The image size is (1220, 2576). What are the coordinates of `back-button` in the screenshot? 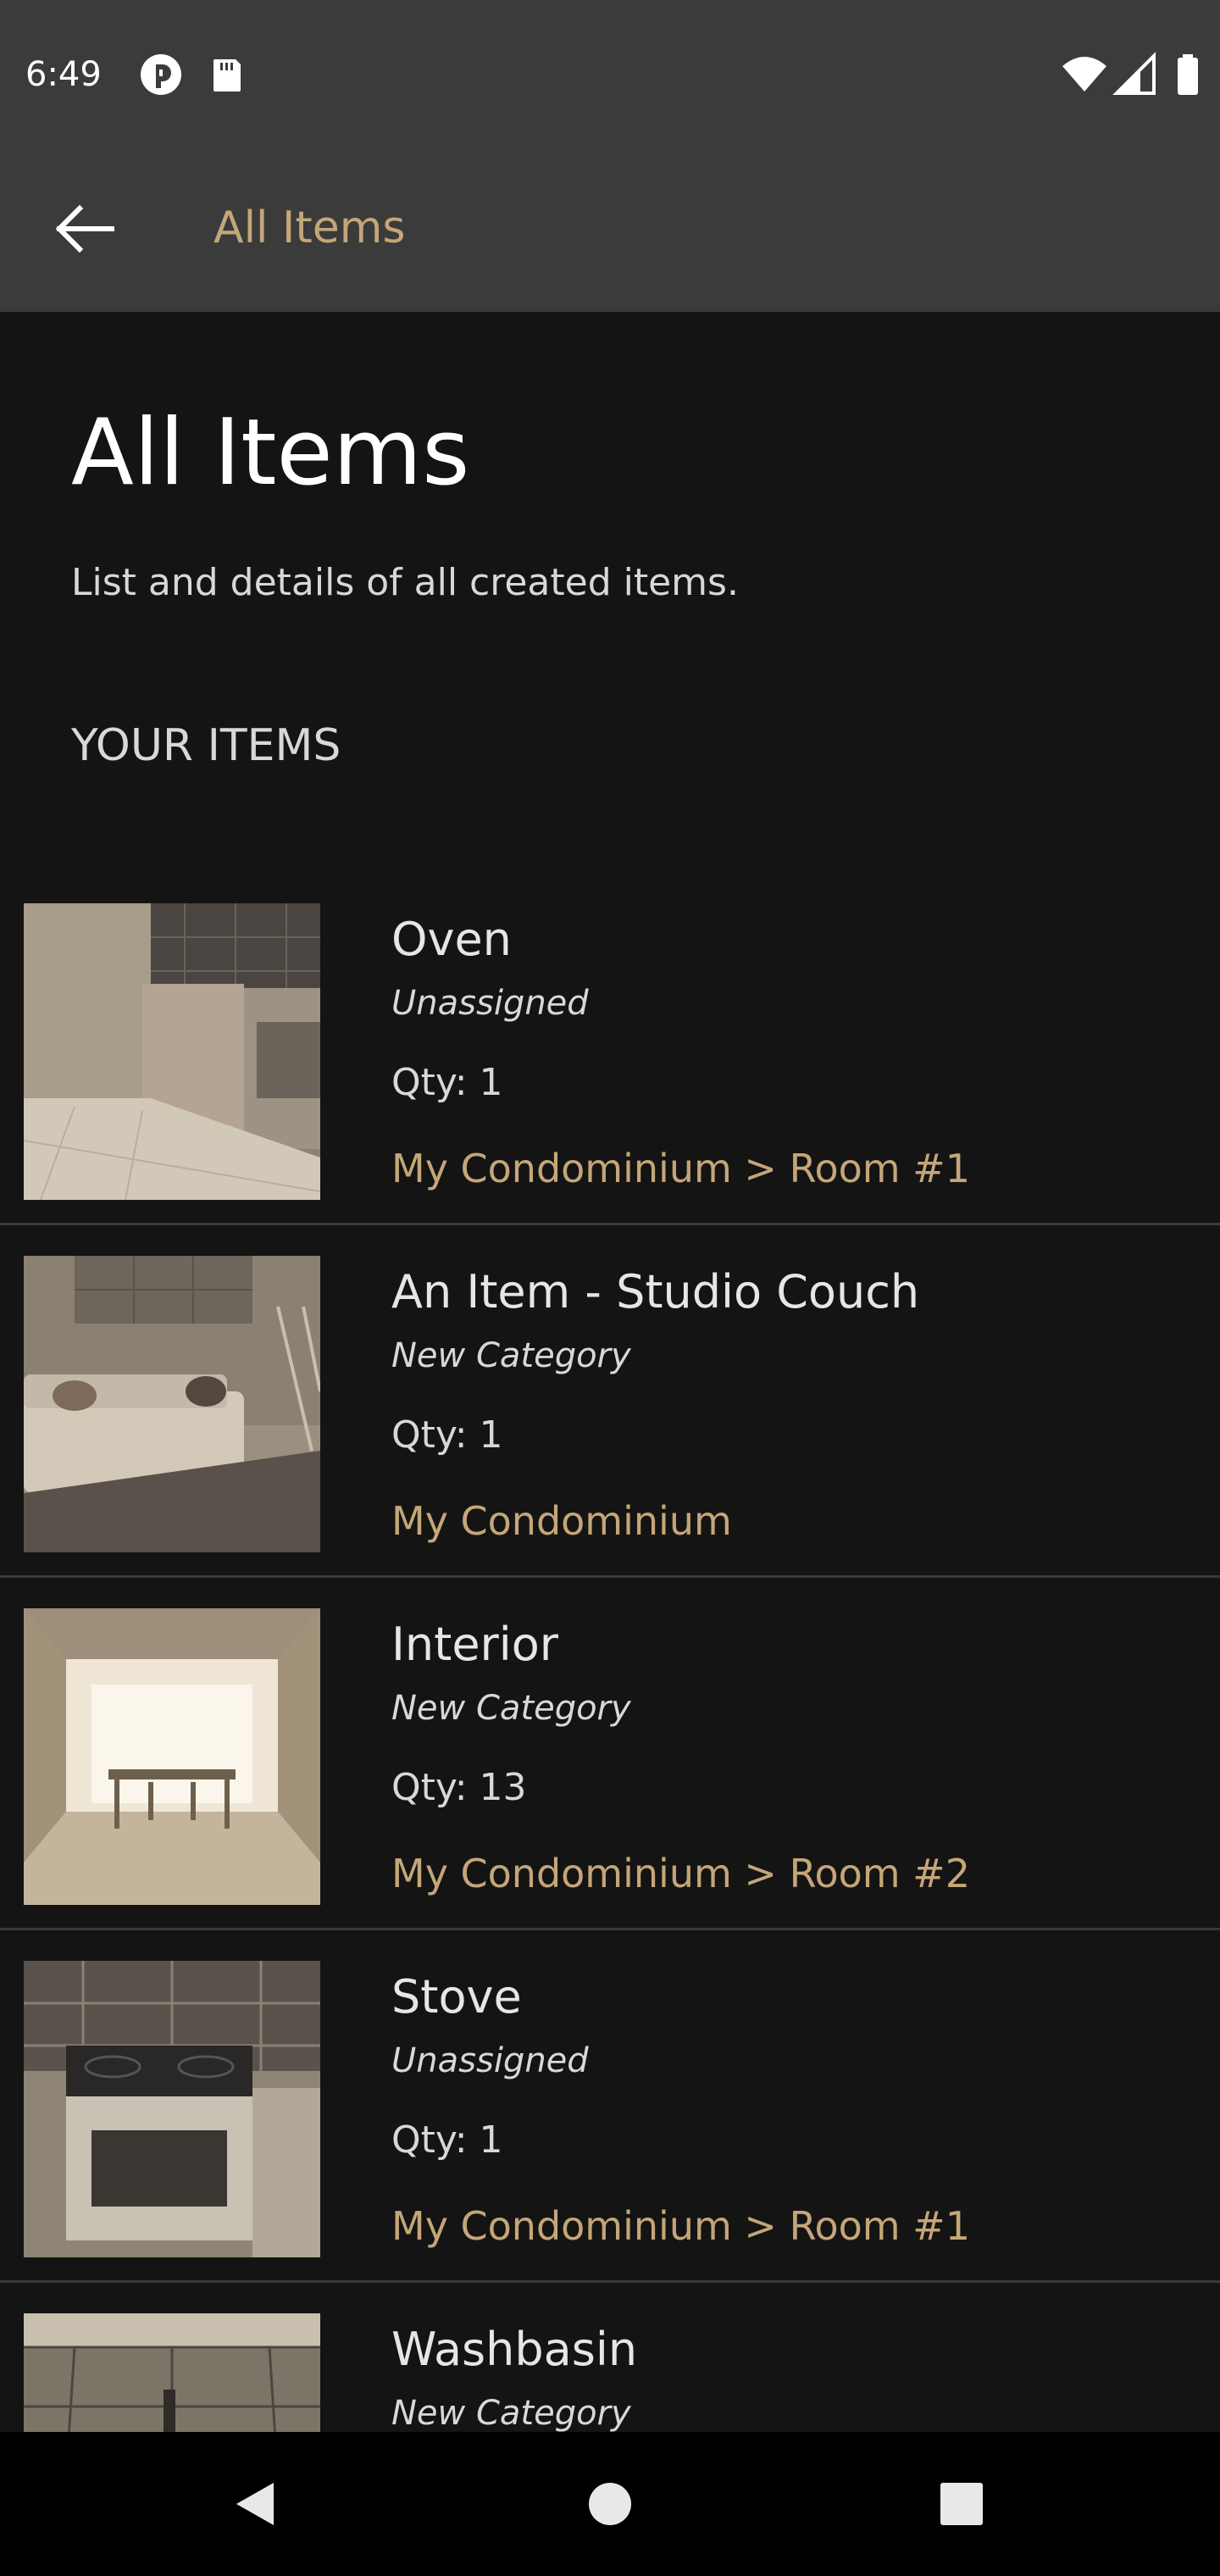 It's located at (84, 228).